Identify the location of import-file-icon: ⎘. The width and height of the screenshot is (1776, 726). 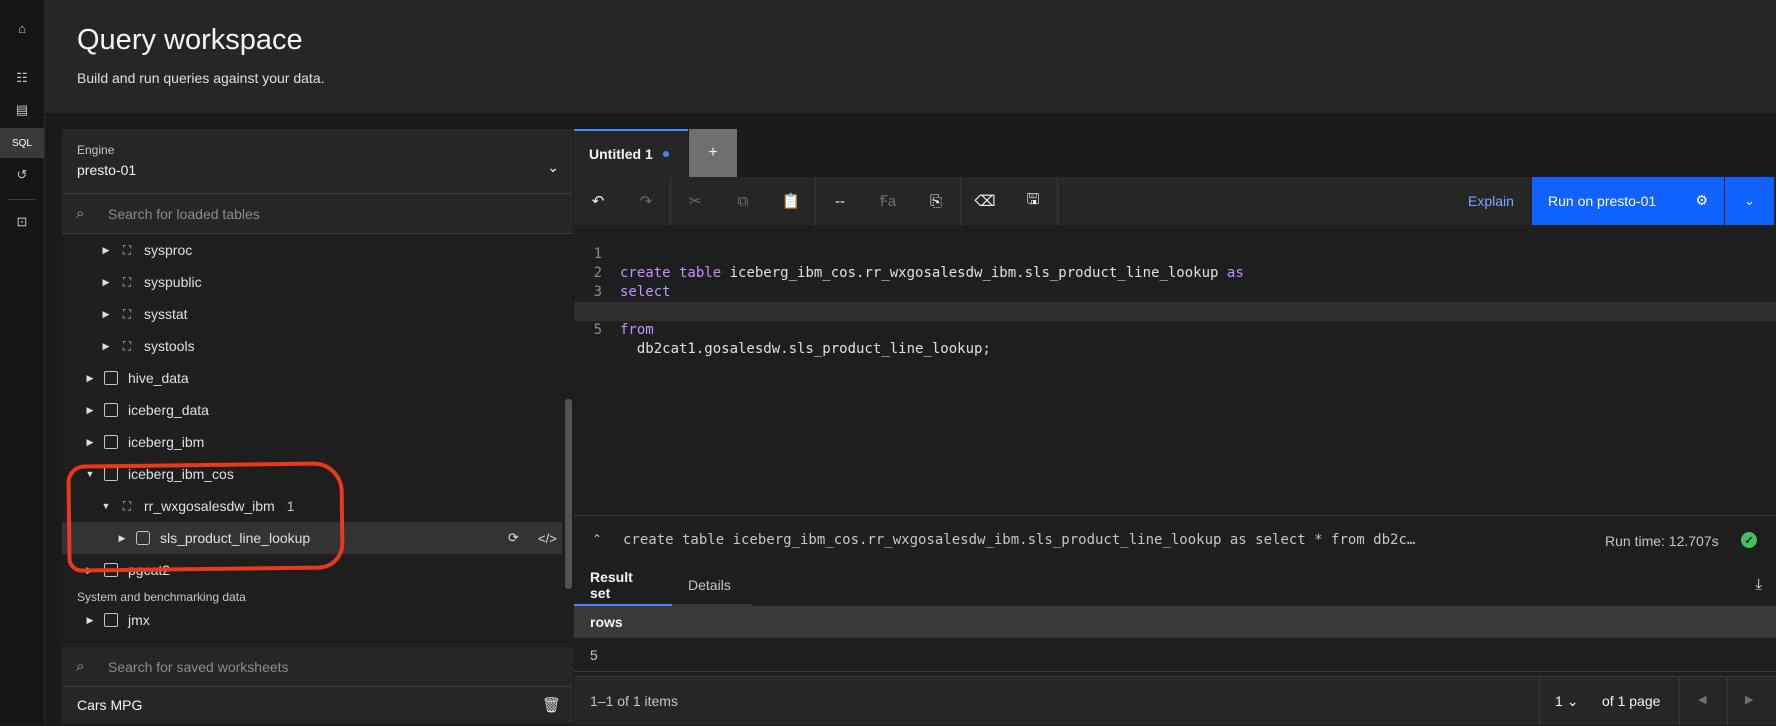
(936, 201).